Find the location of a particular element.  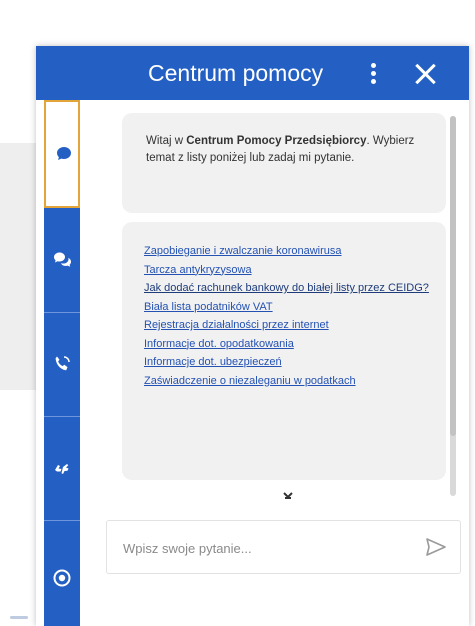

sidebar-item-phone is located at coordinates (62, 364).